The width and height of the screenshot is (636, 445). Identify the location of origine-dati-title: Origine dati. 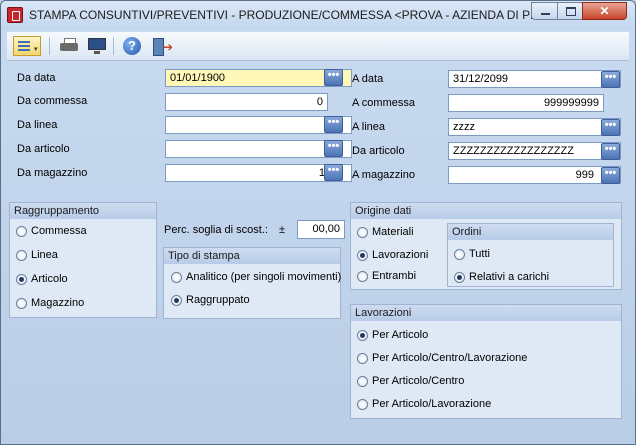
(486, 211).